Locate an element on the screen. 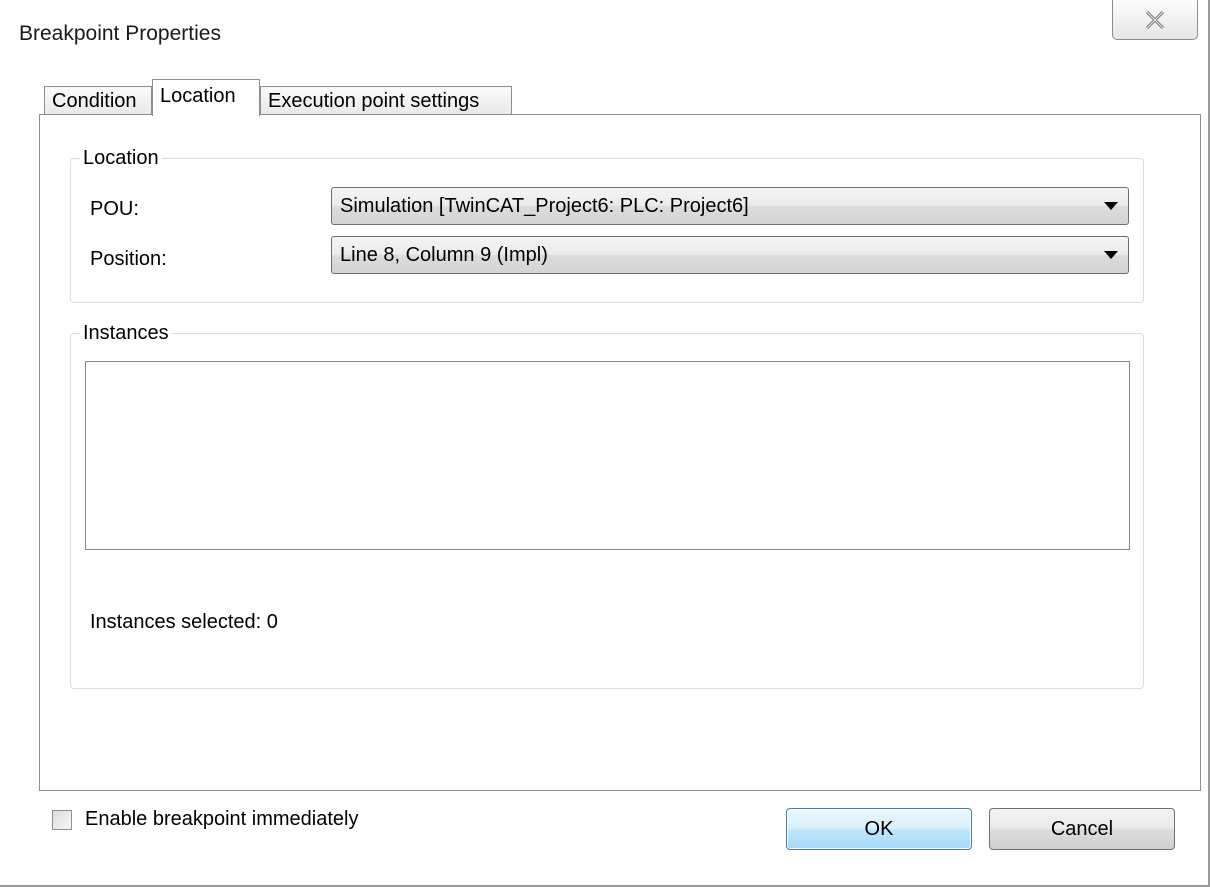 Image resolution: width=1210 pixels, height=887 pixels. position-dropdown: Line 8, Column 9 (Impl) is located at coordinates (730, 255).